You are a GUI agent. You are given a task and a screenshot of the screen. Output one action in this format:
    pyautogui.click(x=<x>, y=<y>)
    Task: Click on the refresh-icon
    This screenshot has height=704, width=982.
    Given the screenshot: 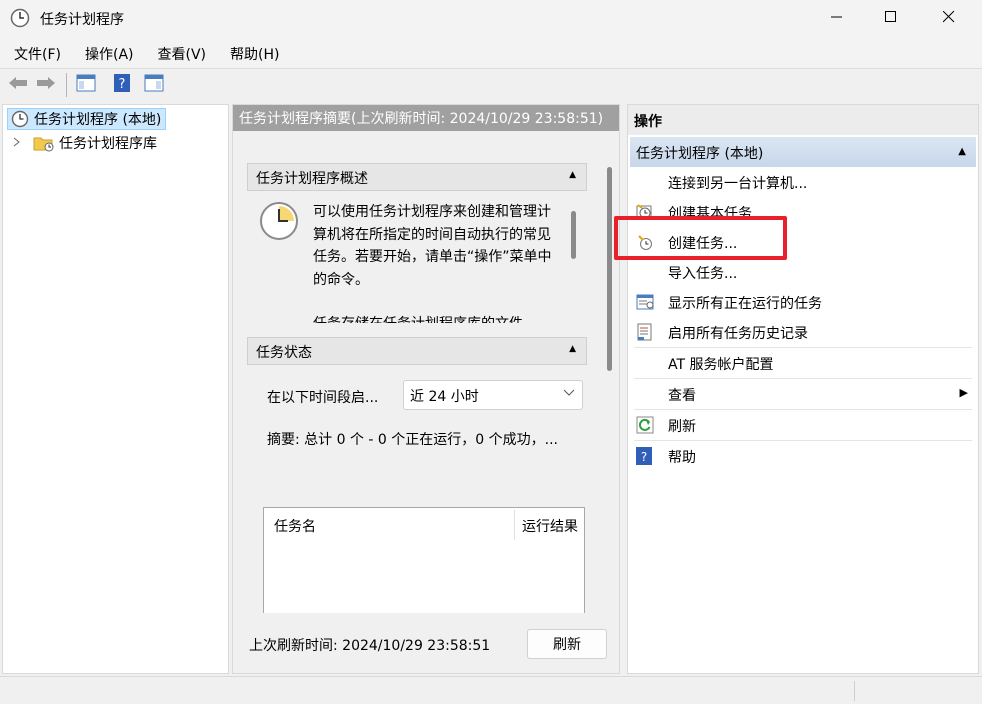 What is the action you would take?
    pyautogui.click(x=645, y=425)
    